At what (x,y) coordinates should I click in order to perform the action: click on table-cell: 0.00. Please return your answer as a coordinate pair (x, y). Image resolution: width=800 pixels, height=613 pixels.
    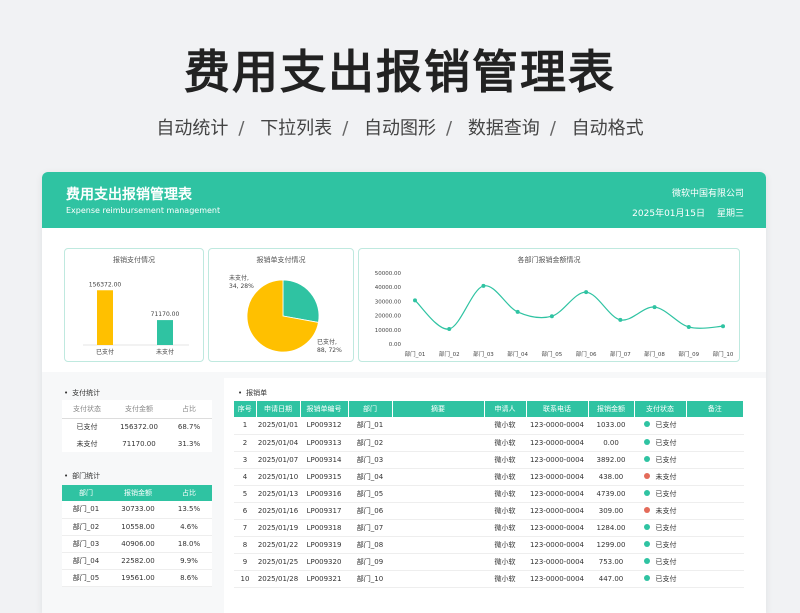
    Looking at the image, I should click on (611, 443).